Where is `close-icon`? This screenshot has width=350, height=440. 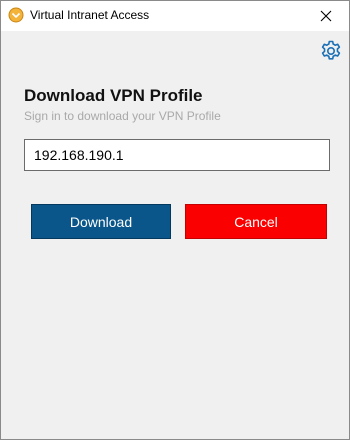 close-icon is located at coordinates (326, 16).